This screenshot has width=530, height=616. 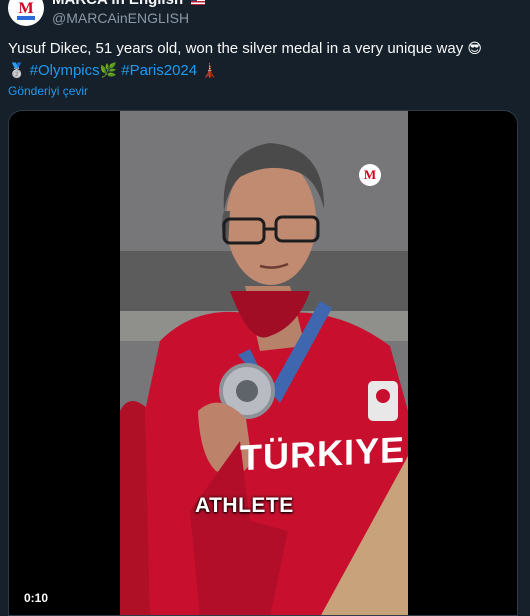 I want to click on video-timestamp: 0:10, so click(x=36, y=598).